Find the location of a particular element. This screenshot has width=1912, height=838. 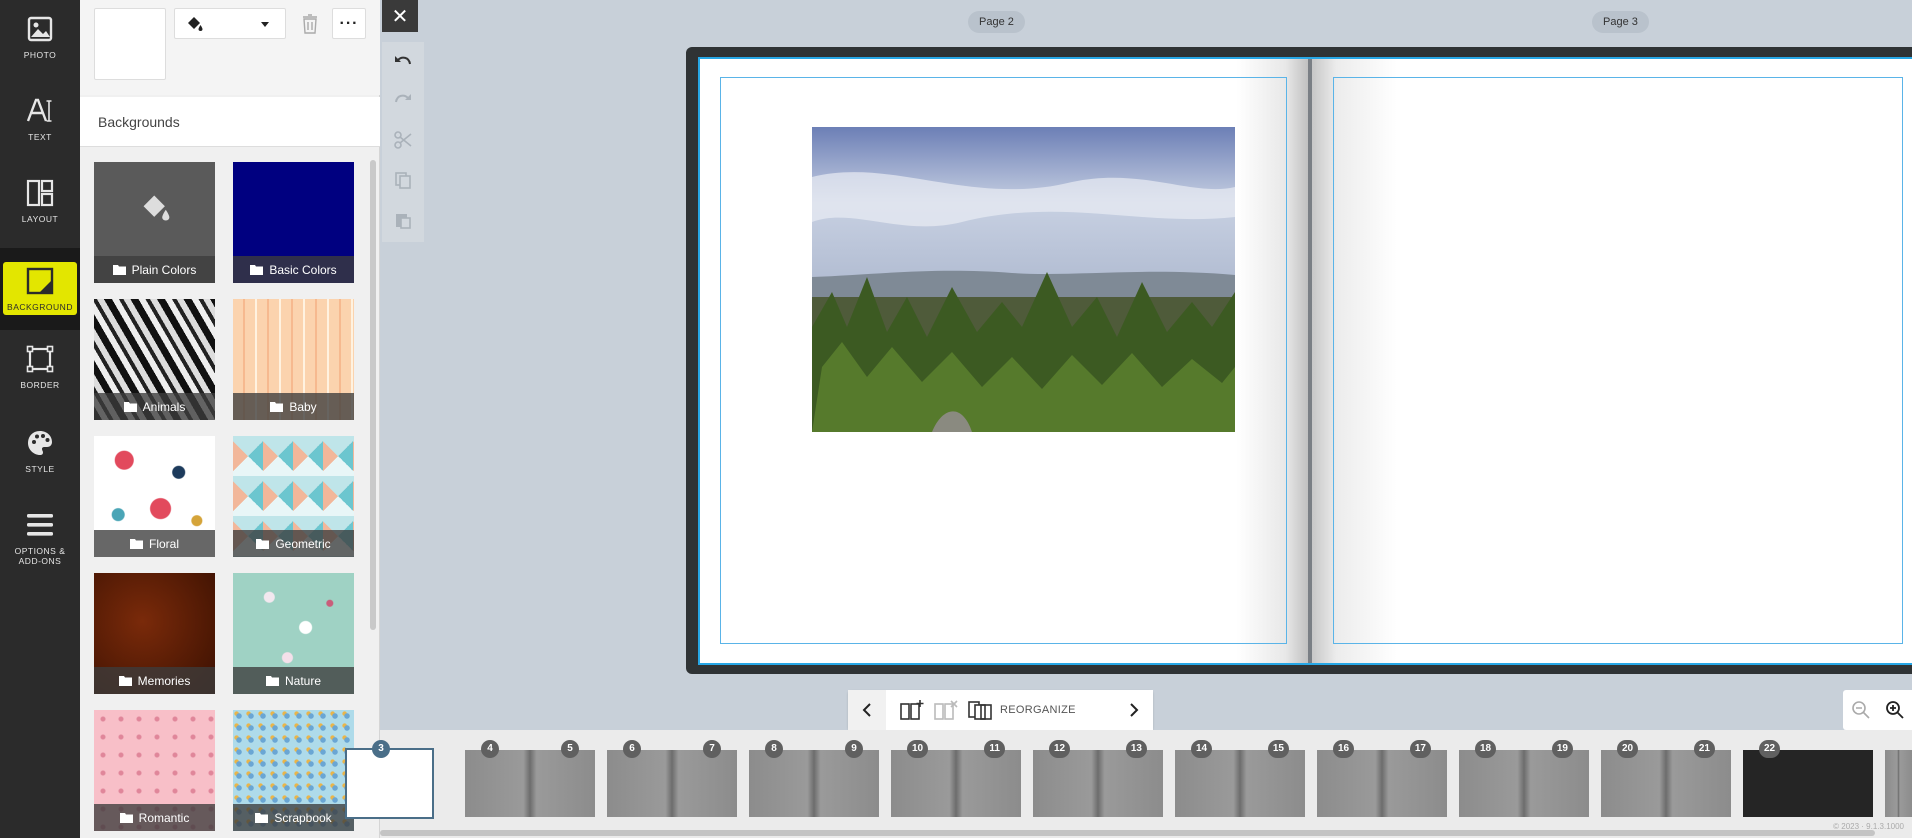

tile-caption: Baby is located at coordinates (293, 406).